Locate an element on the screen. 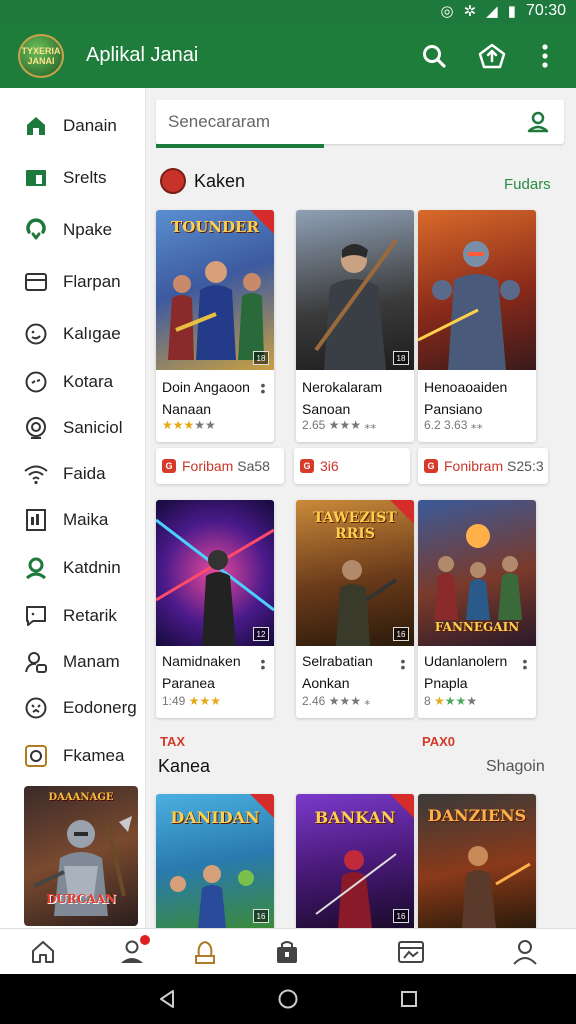  notification-dot is located at coordinates (145, 940).